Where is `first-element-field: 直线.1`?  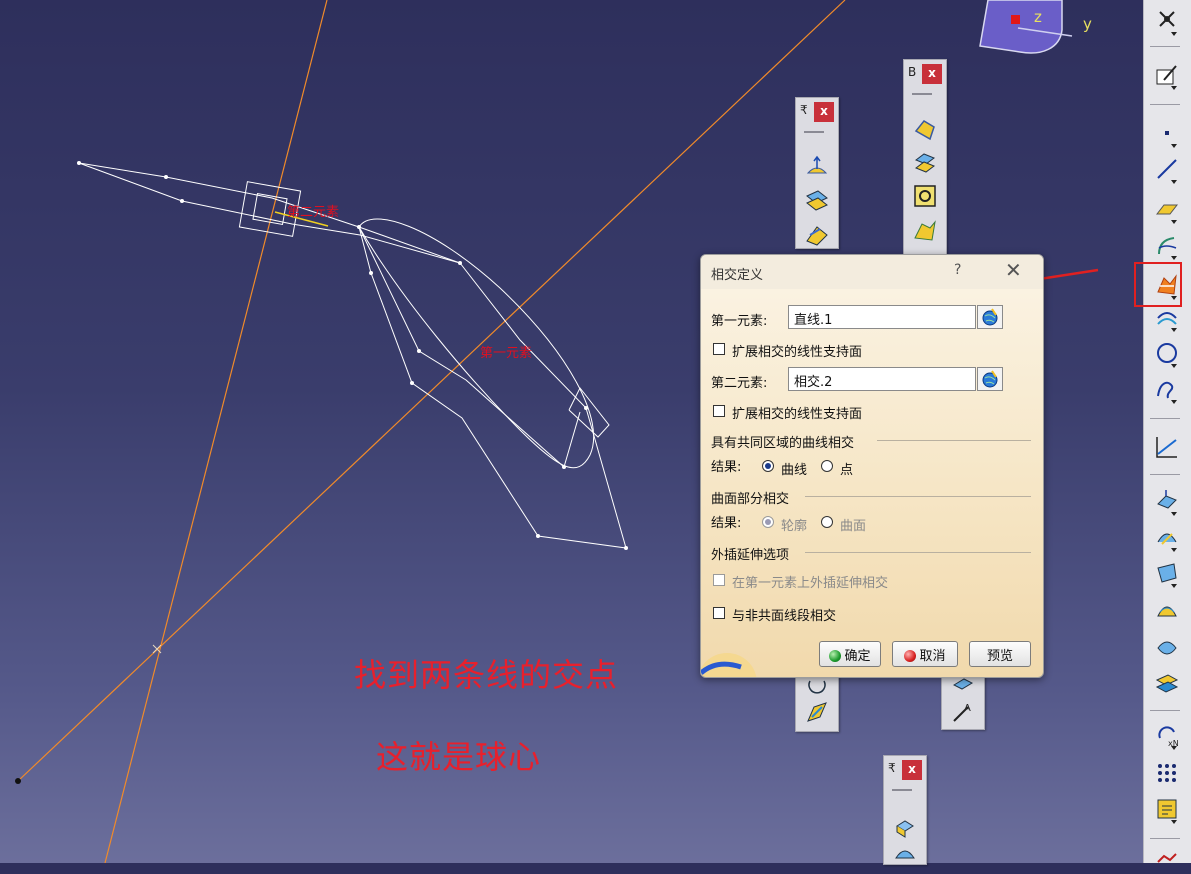
first-element-field: 直线.1 is located at coordinates (882, 317).